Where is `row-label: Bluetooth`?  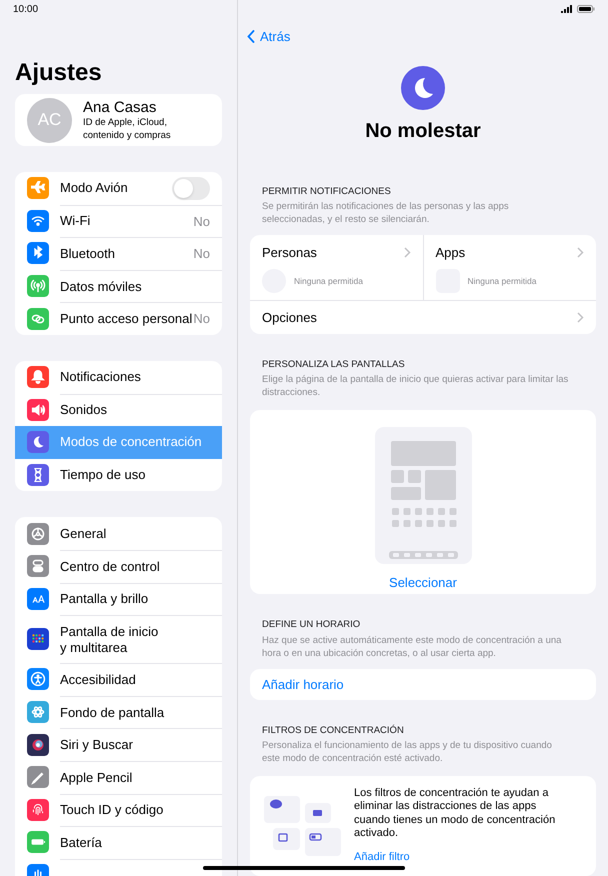
row-label: Bluetooth is located at coordinates (87, 254).